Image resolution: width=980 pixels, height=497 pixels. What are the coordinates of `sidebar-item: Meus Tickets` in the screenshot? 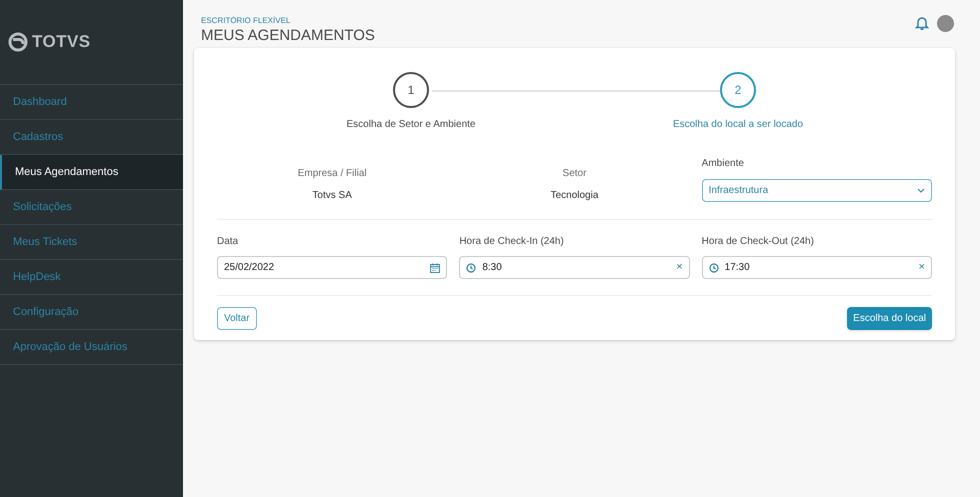 It's located at (91, 242).